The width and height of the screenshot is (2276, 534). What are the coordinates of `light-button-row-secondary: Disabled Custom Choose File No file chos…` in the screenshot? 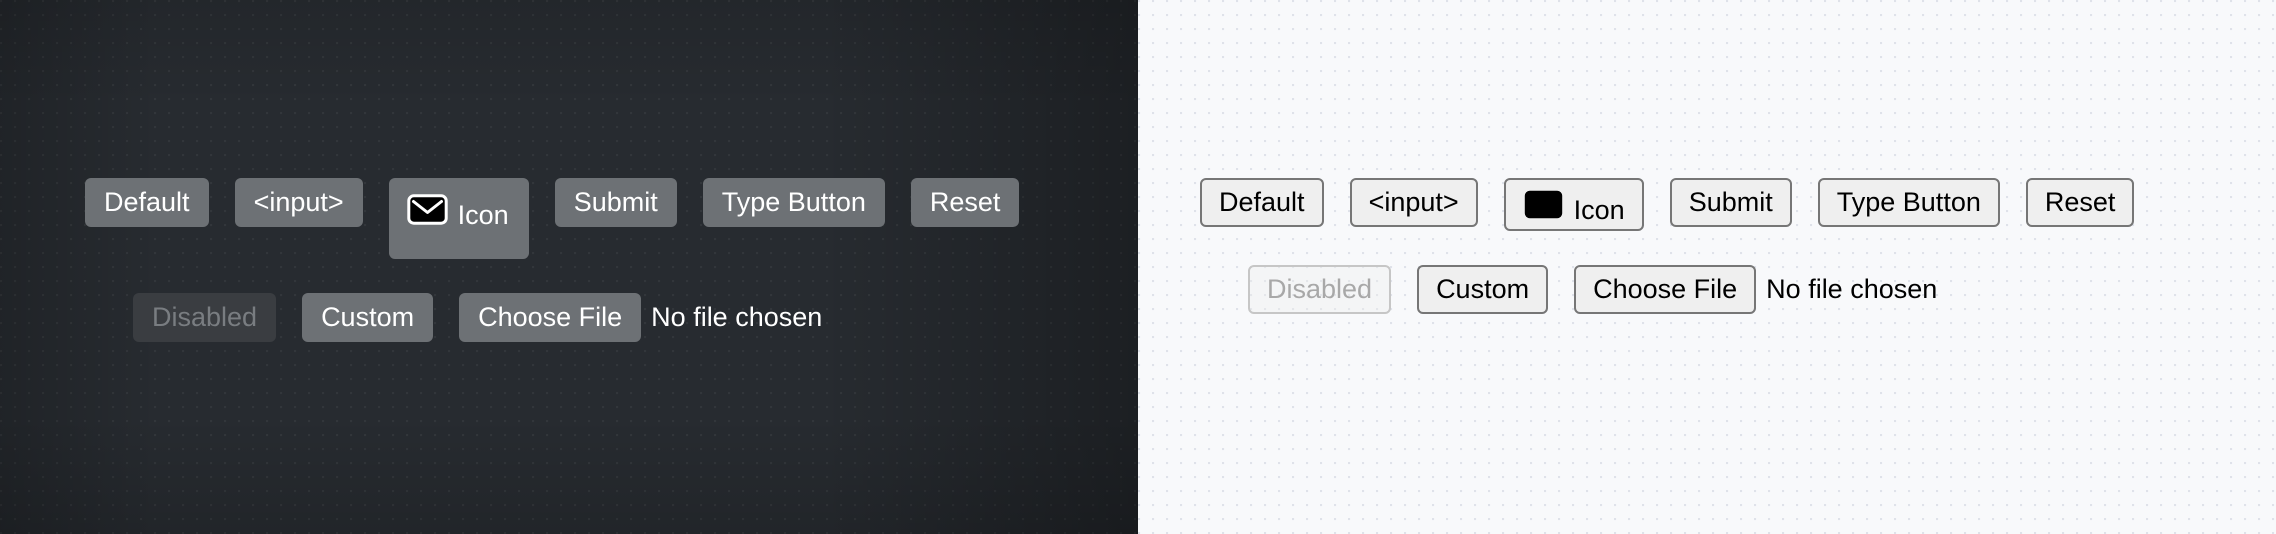 It's located at (1738, 289).